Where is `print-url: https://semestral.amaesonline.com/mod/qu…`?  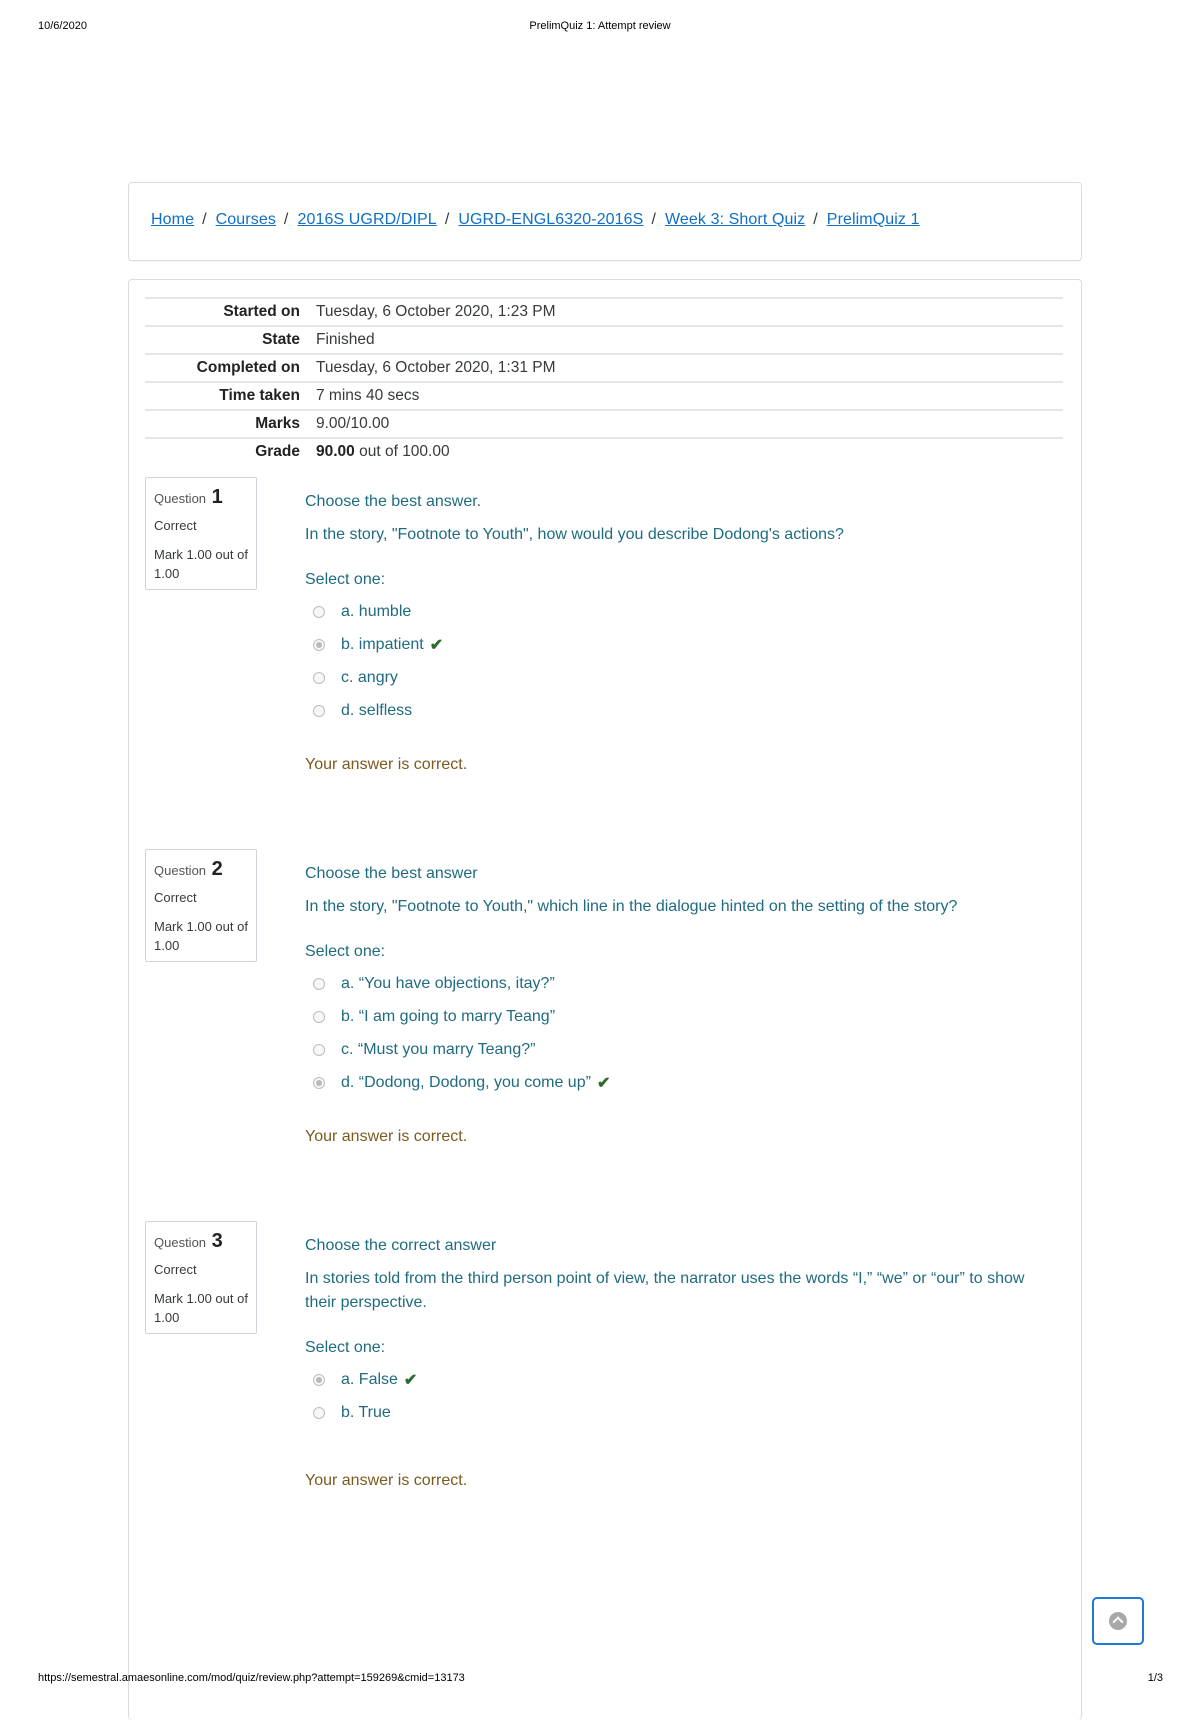 print-url: https://semestral.amaesonline.com/mod/qu… is located at coordinates (251, 1678).